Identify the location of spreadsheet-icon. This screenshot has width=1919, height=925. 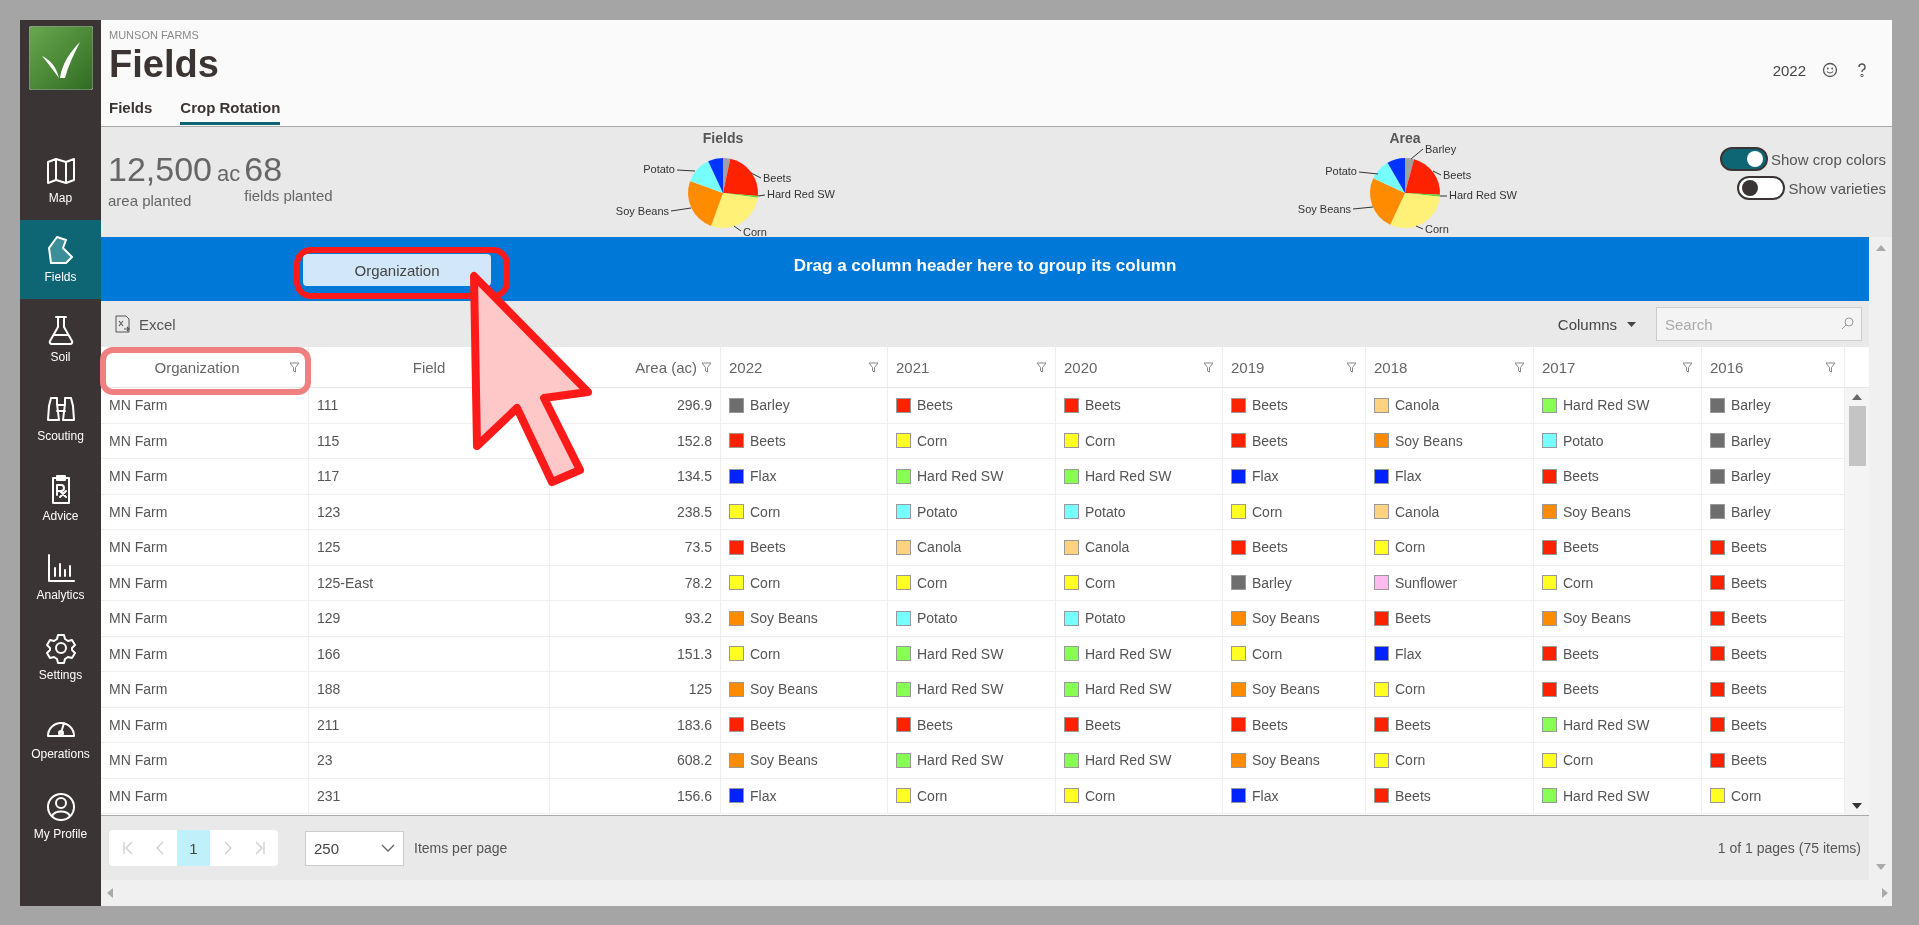
(123, 324).